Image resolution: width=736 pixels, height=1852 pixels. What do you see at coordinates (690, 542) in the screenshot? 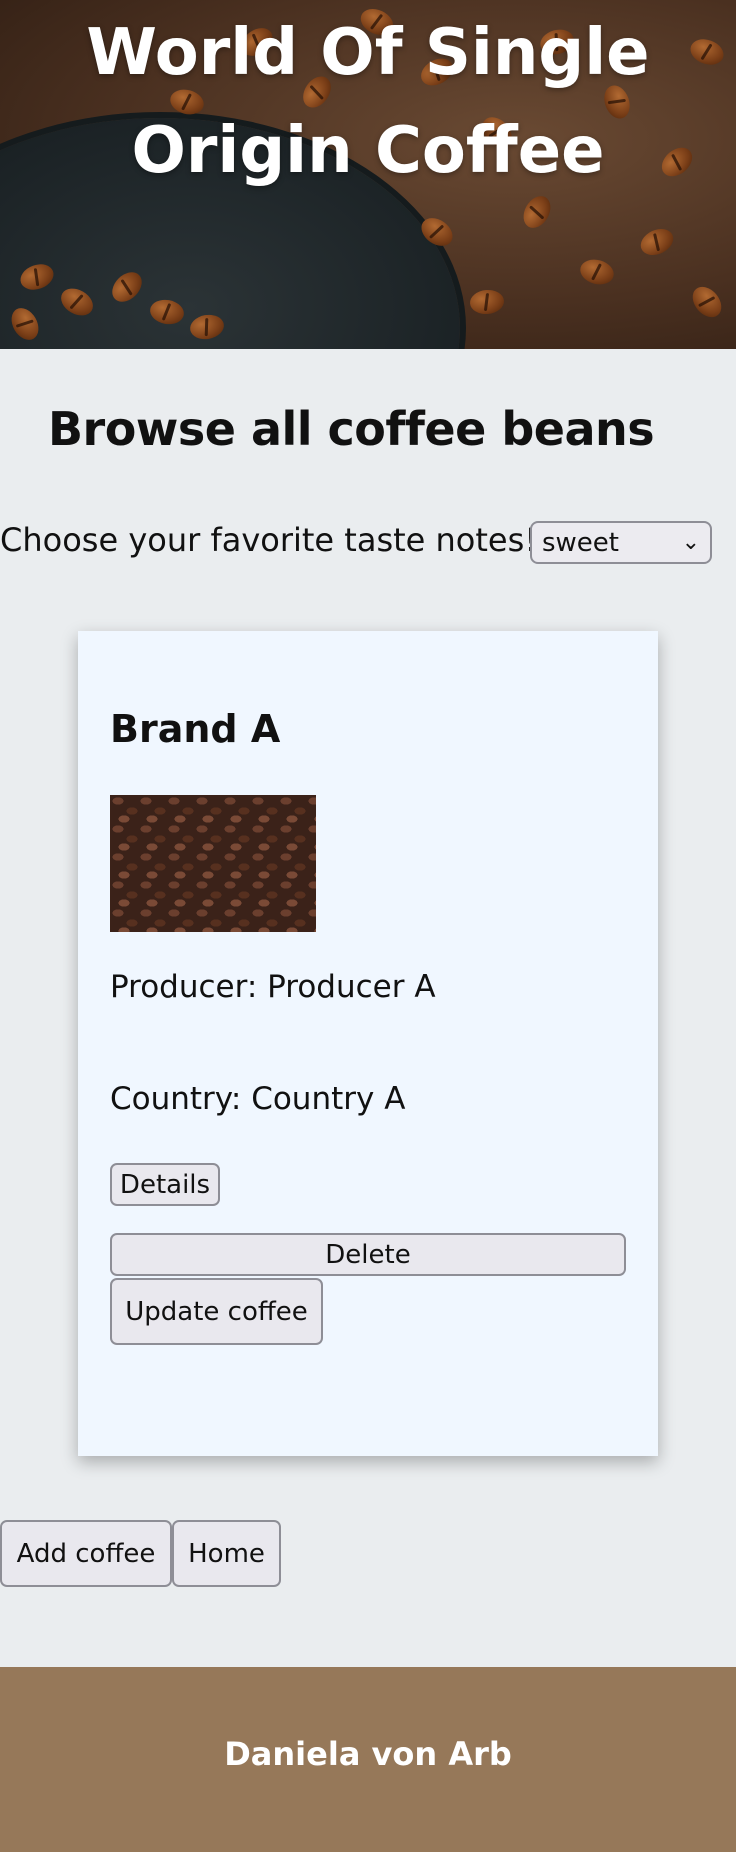
I see `chevron-down-icon: ⌄` at bounding box center [690, 542].